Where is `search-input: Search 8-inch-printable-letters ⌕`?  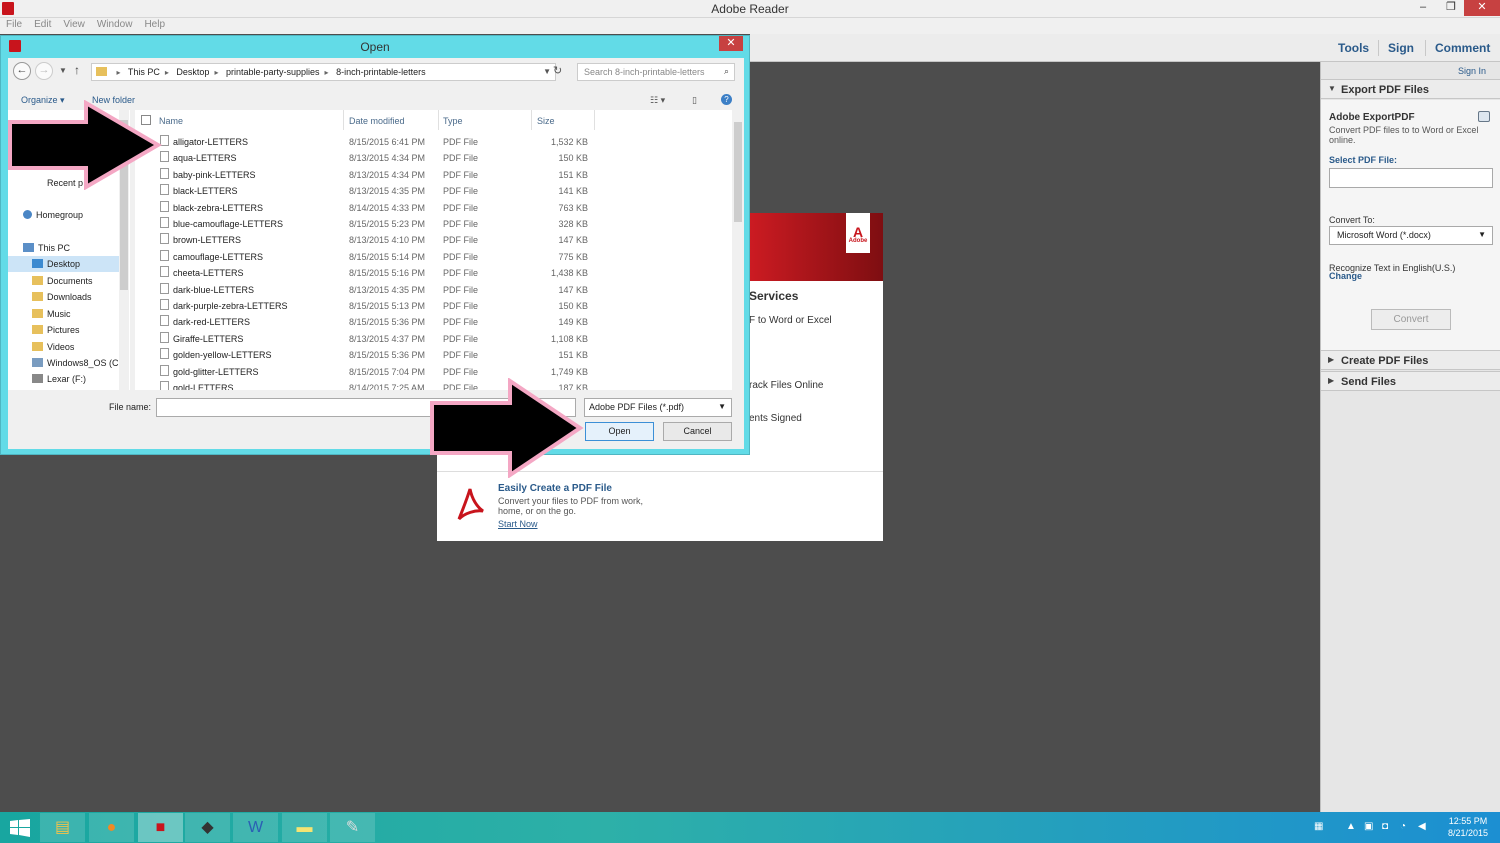
search-input: Search 8-inch-printable-letters ⌕ is located at coordinates (656, 72).